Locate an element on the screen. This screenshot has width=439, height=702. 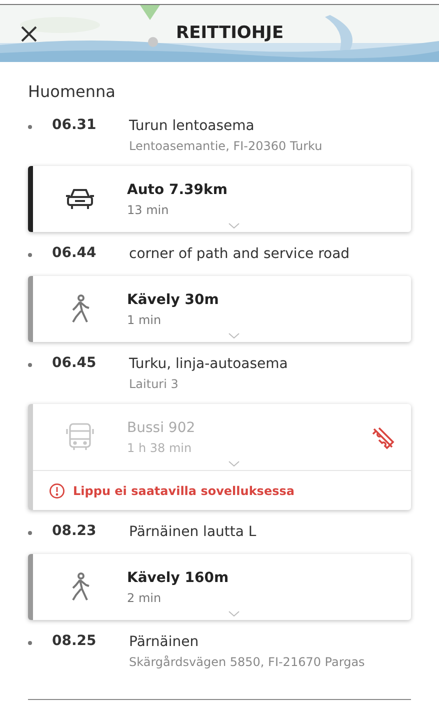
leg-duration: 13 min is located at coordinates (148, 210).